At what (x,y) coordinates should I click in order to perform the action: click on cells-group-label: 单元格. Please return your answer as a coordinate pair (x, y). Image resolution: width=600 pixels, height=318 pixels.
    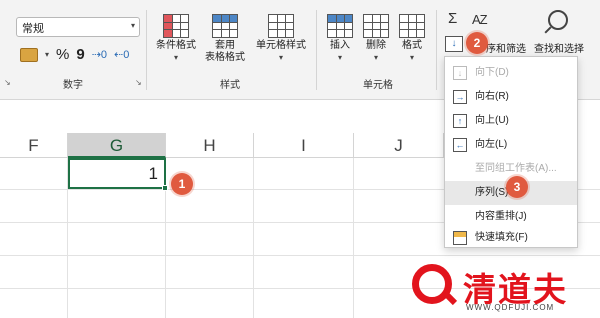
    Looking at the image, I should click on (378, 85).